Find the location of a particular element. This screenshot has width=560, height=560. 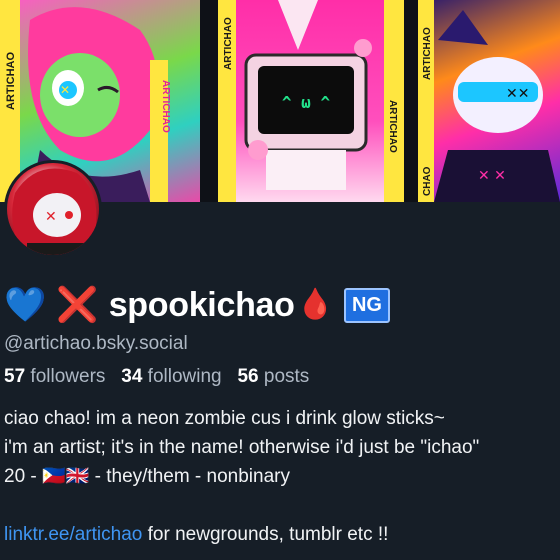

profile-handle: @artichao.bsky.social is located at coordinates (96, 343).